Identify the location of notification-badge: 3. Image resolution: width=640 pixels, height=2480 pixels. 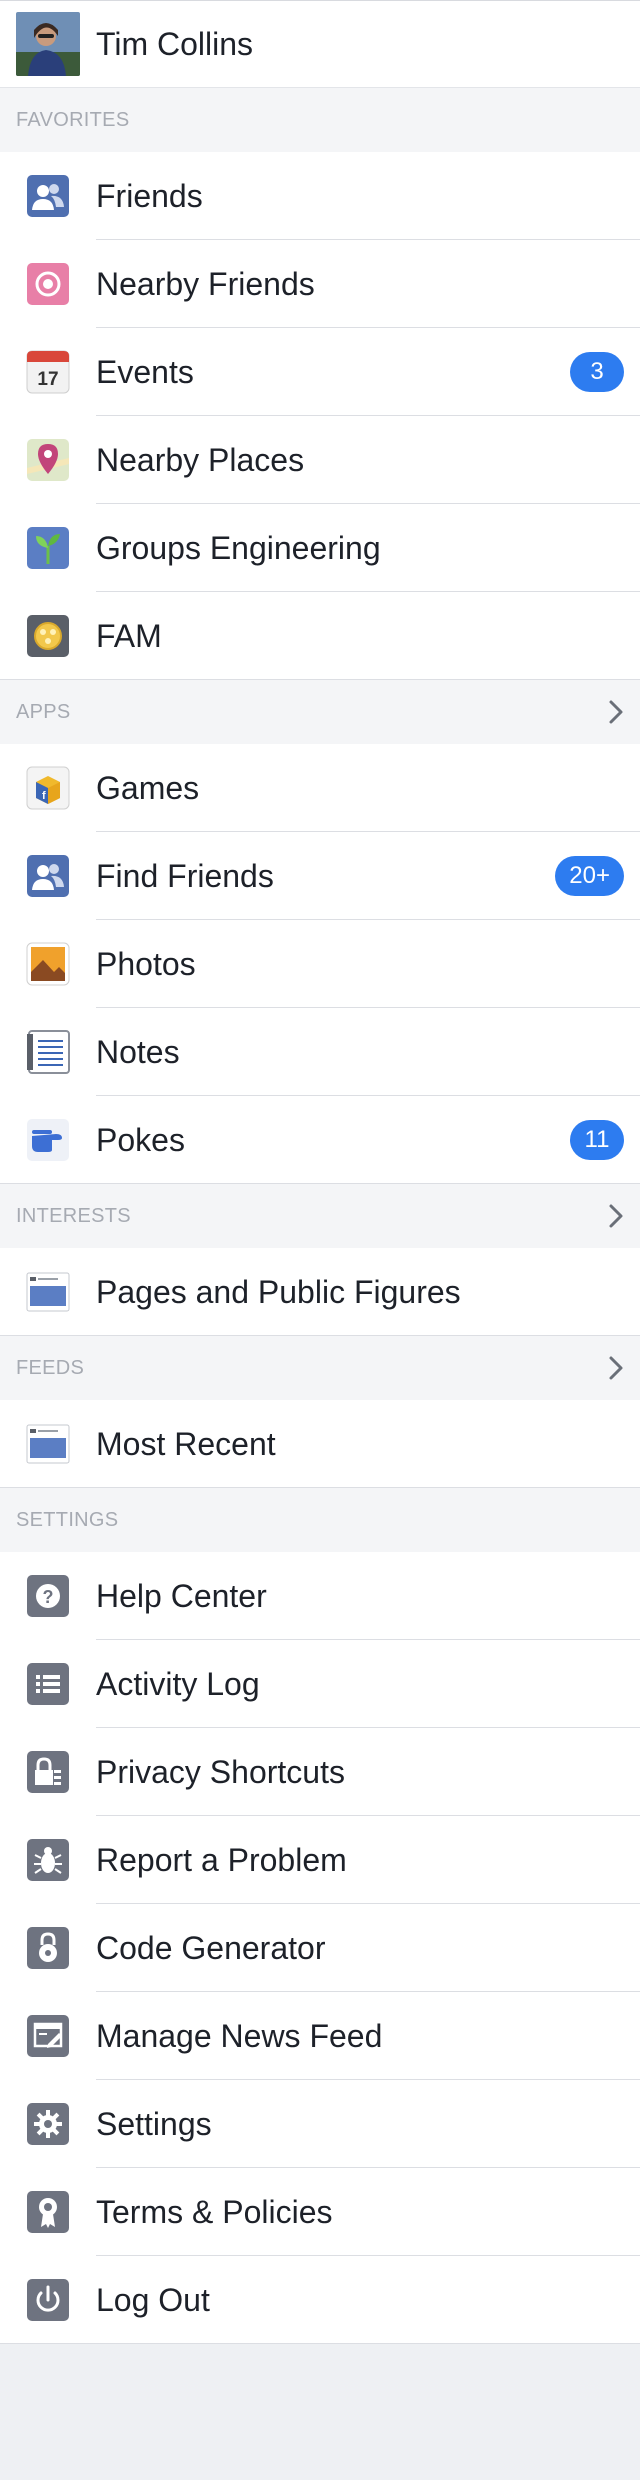
(597, 372).